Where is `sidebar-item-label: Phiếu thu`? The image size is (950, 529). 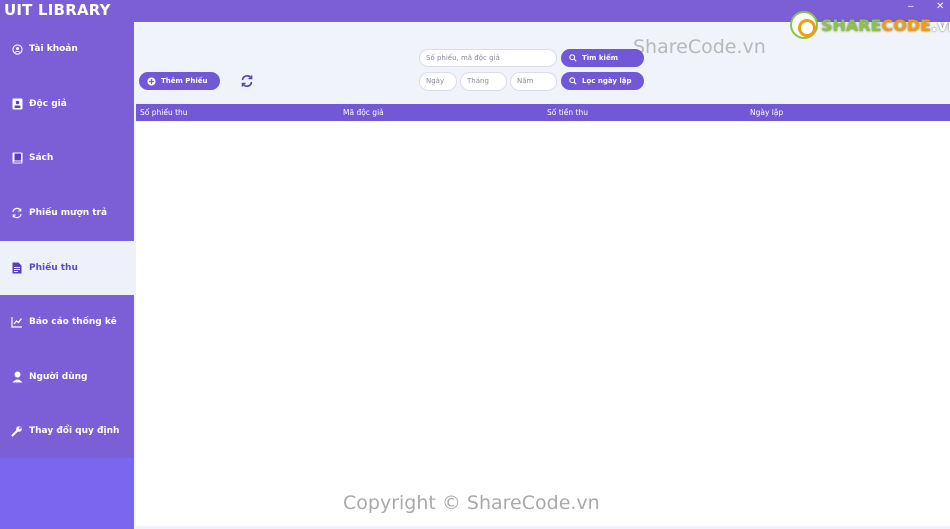 sidebar-item-label: Phiếu thu is located at coordinates (53, 268).